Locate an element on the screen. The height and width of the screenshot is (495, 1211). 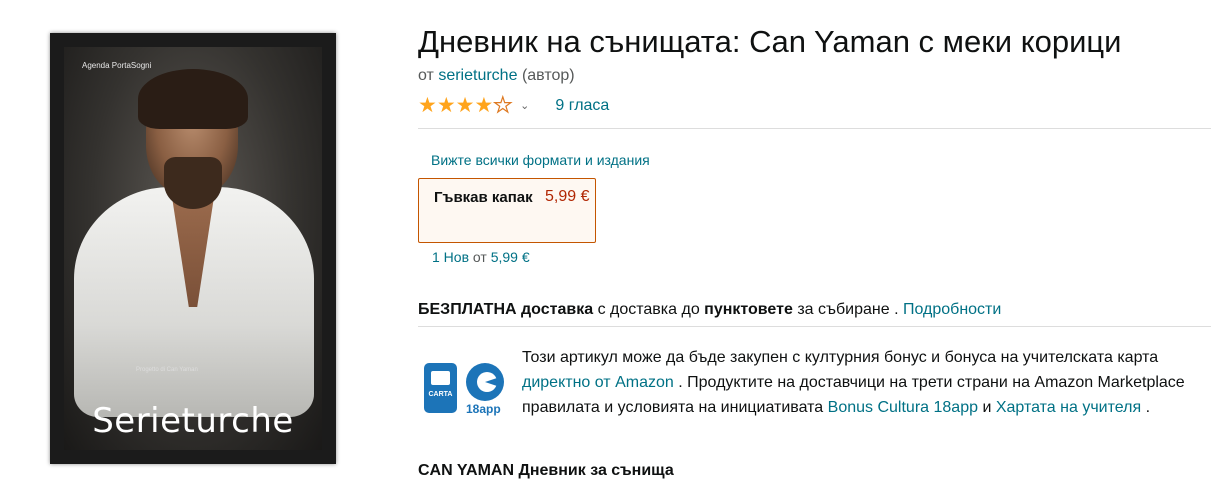
rating-row: ★ ★ ★ ★ ★ ⌄ 9 гласа is located at coordinates (513, 105).